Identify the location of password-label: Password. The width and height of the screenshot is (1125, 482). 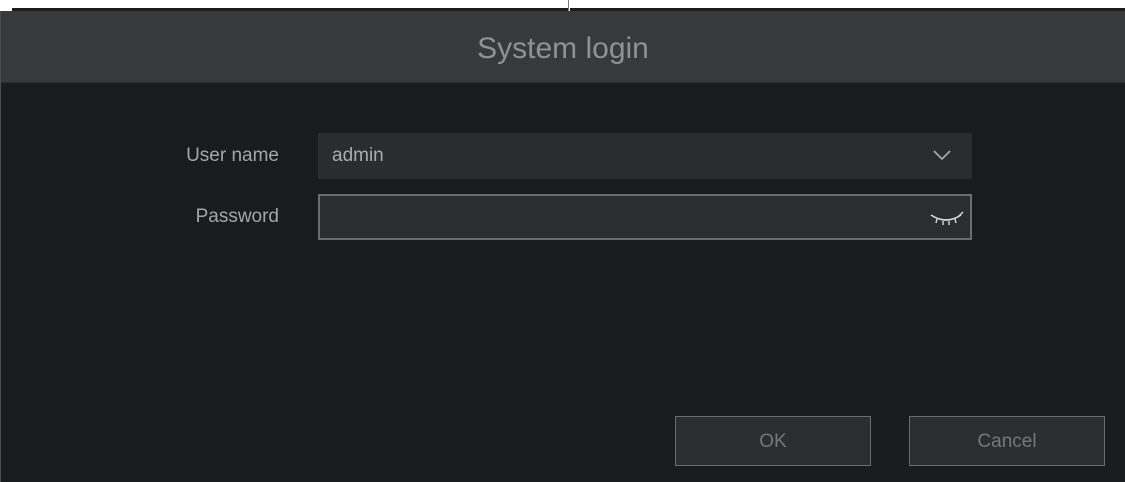
(237, 216).